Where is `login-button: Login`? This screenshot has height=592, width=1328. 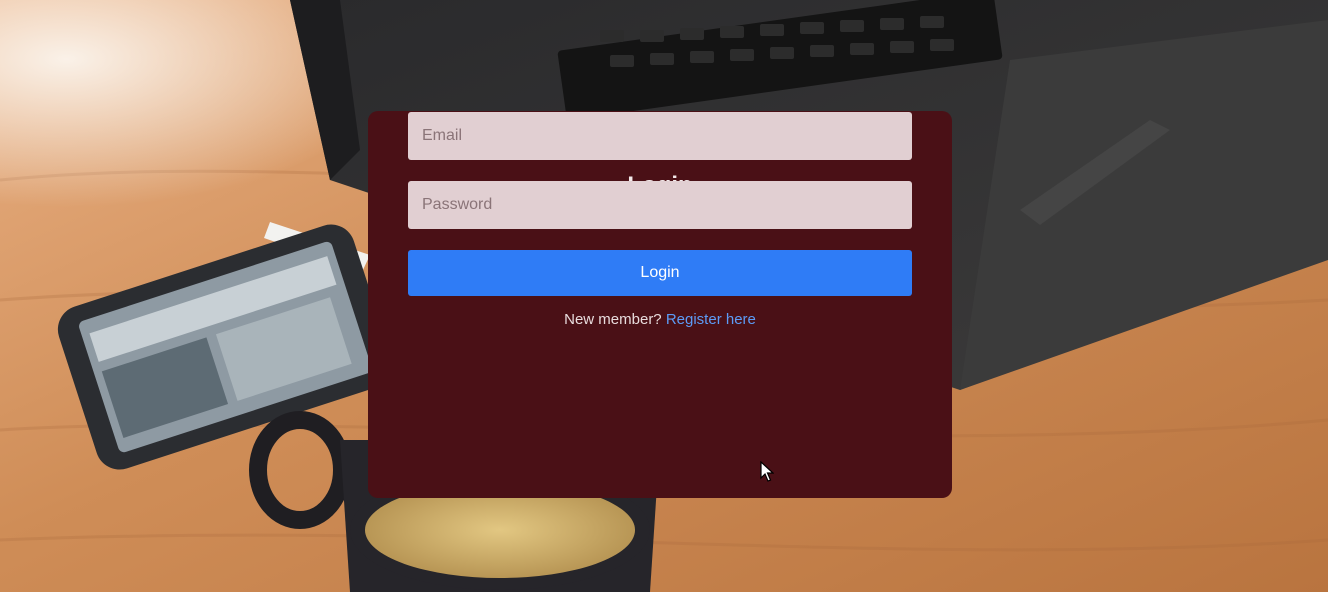
login-button: Login is located at coordinates (660, 273).